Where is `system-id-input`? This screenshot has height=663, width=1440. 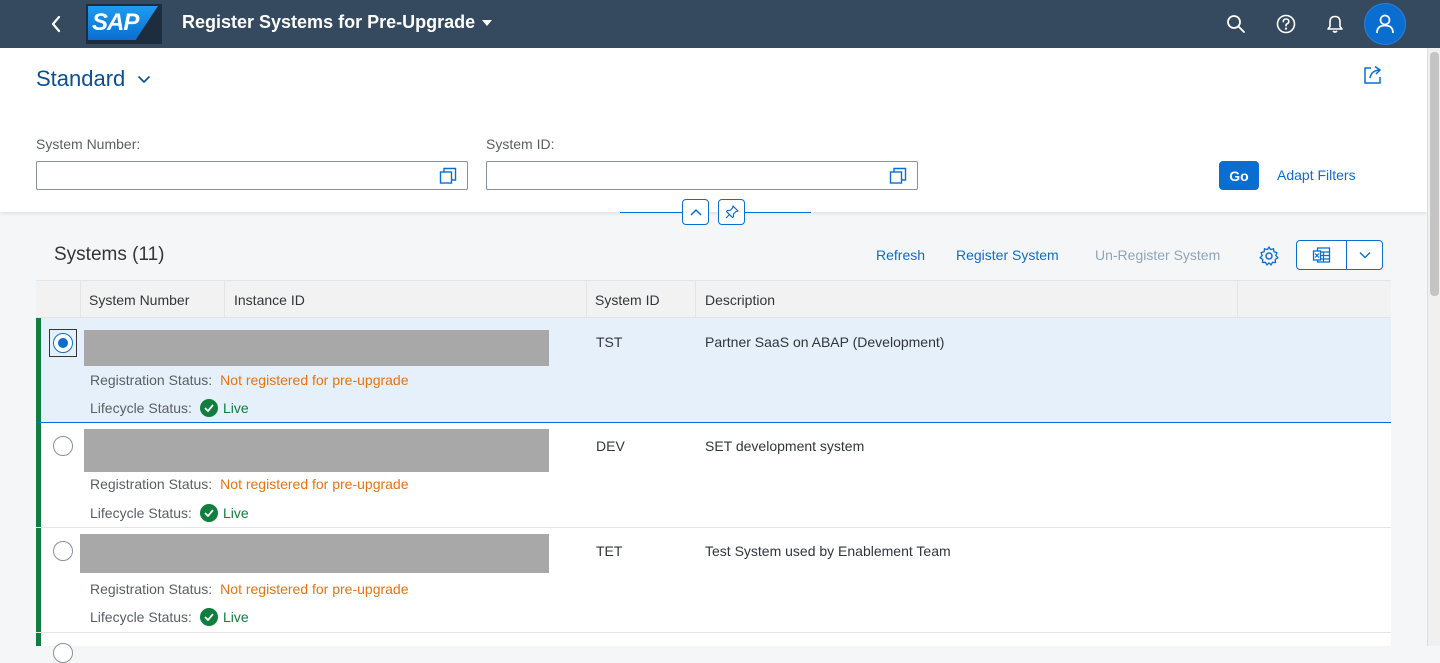 system-id-input is located at coordinates (682, 175).